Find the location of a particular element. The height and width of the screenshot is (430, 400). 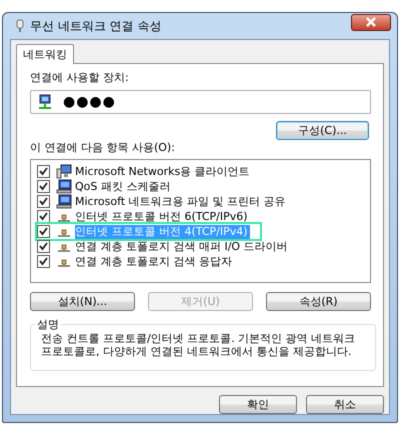

item-label: Microsoft 네트워크용 파일 및 프린터 공유 is located at coordinates (181, 201).